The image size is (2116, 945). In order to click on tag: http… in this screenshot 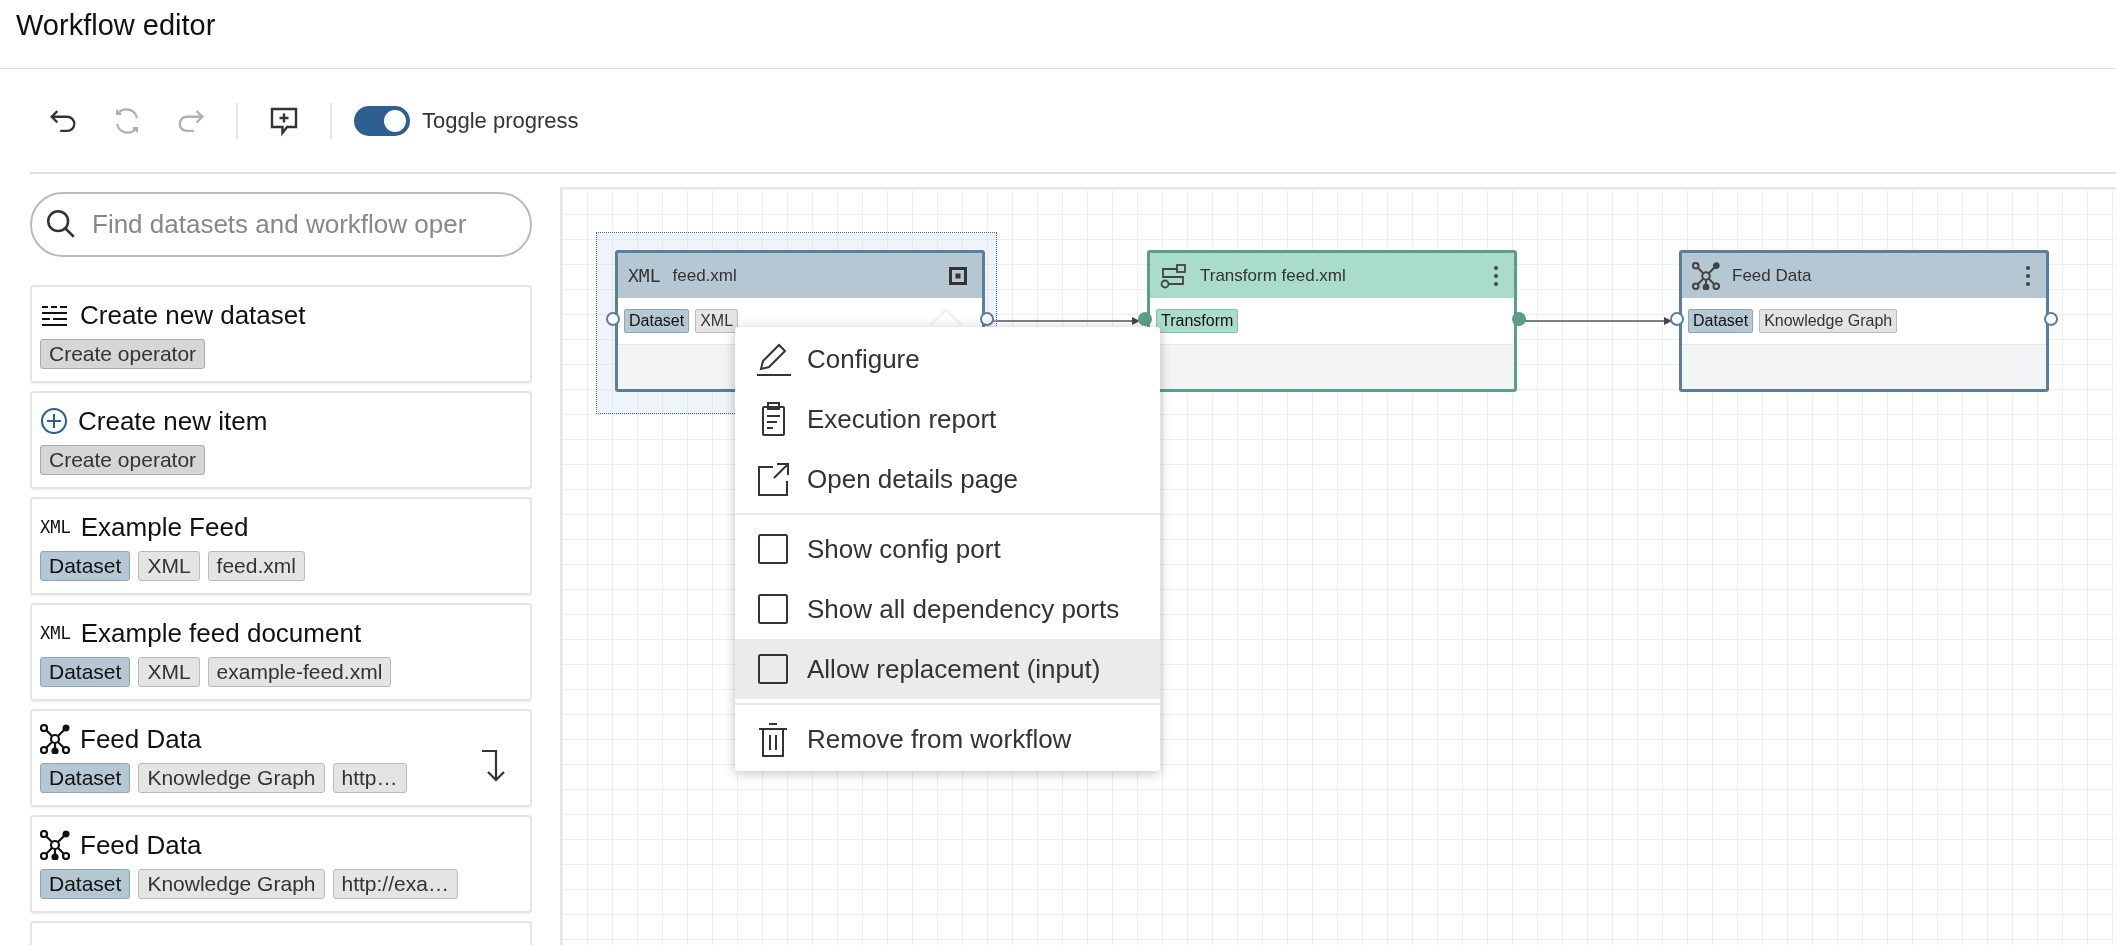, I will do `click(369, 778)`.